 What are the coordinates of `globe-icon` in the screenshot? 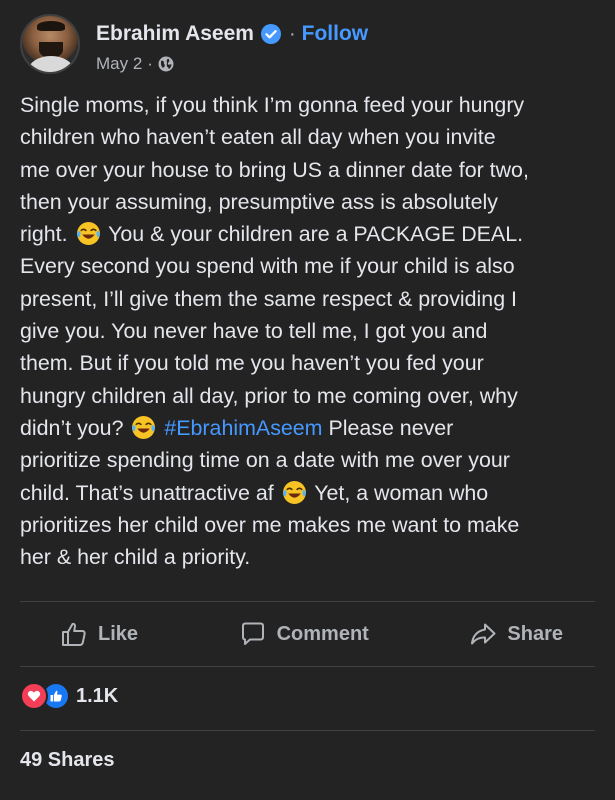 It's located at (166, 64).